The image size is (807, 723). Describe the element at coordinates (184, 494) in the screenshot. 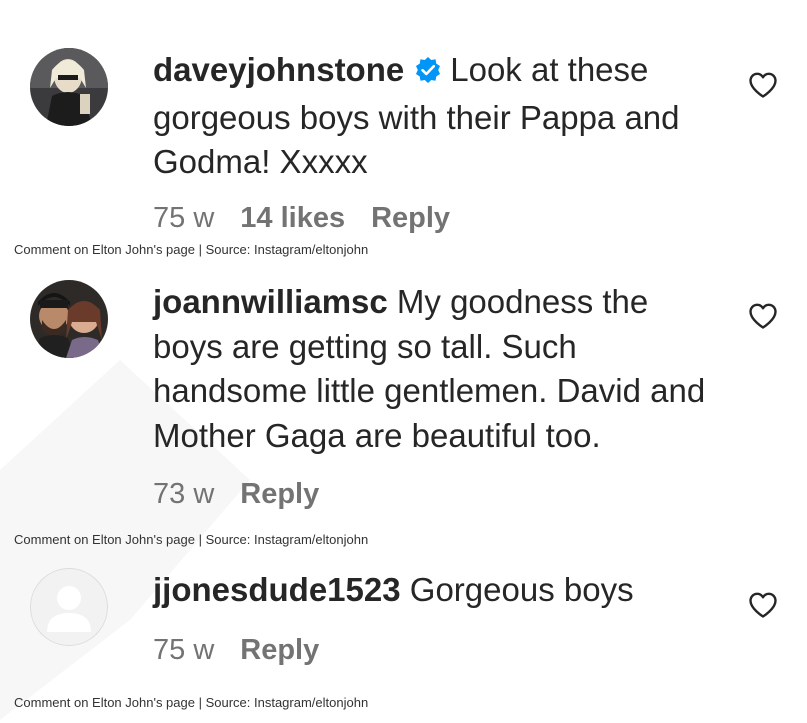

I see `comment-time: 73 w` at that location.